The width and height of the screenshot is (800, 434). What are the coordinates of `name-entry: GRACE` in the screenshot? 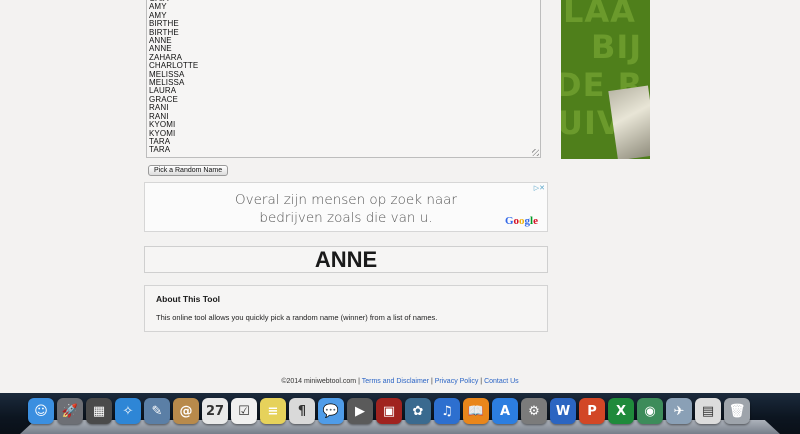 It's located at (163, 99).